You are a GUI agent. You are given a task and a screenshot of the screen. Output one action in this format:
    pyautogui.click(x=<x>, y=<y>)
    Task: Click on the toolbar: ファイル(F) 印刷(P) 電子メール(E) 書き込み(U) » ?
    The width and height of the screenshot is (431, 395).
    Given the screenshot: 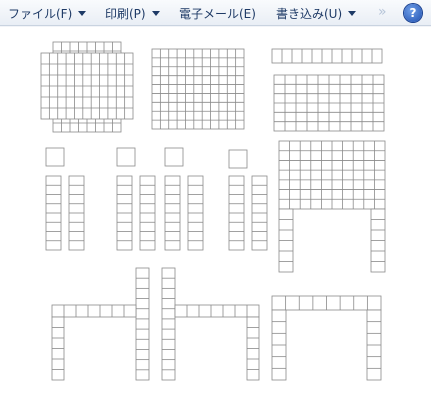 What is the action you would take?
    pyautogui.click(x=215, y=13)
    